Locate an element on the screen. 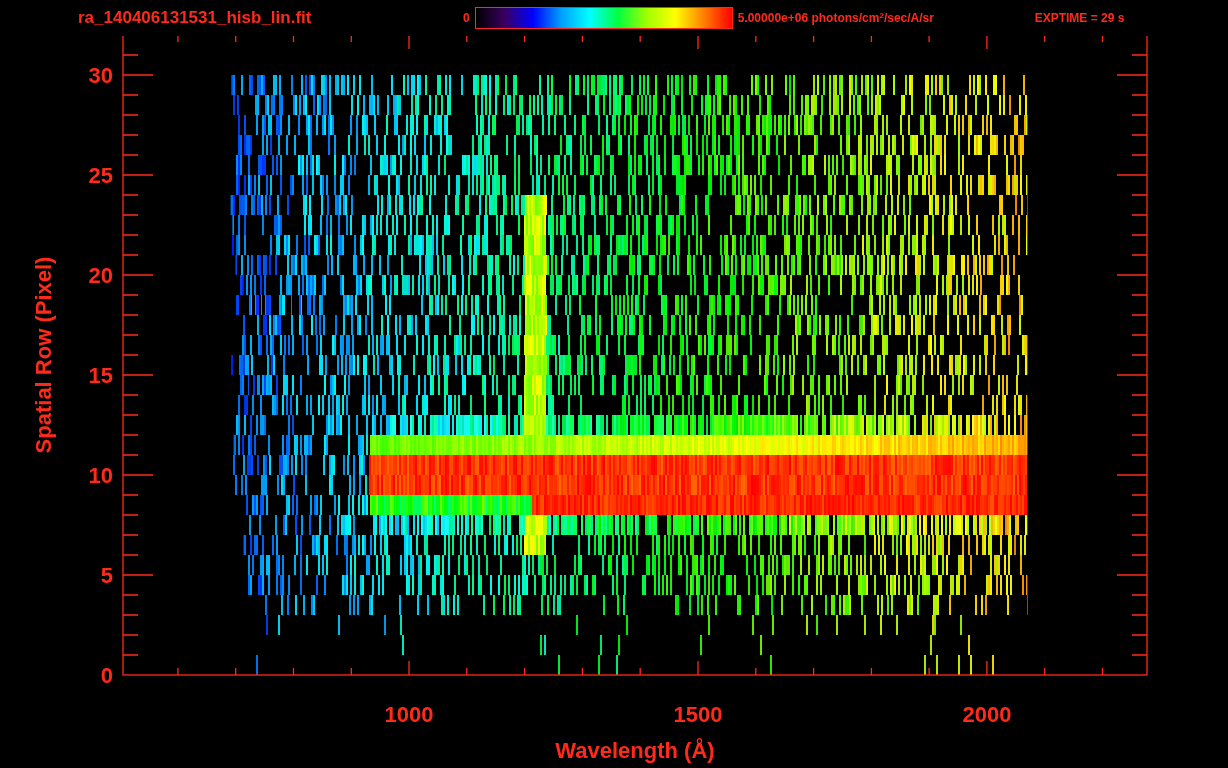 Image resolution: width=1228 pixels, height=768 pixels. x-tick-label: 2000 is located at coordinates (987, 714).